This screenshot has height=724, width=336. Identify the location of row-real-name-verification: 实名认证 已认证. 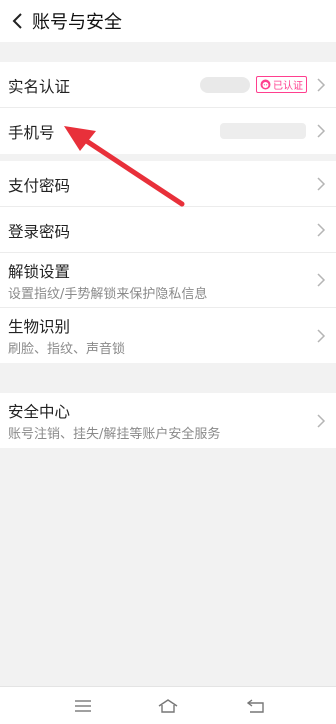
(168, 85).